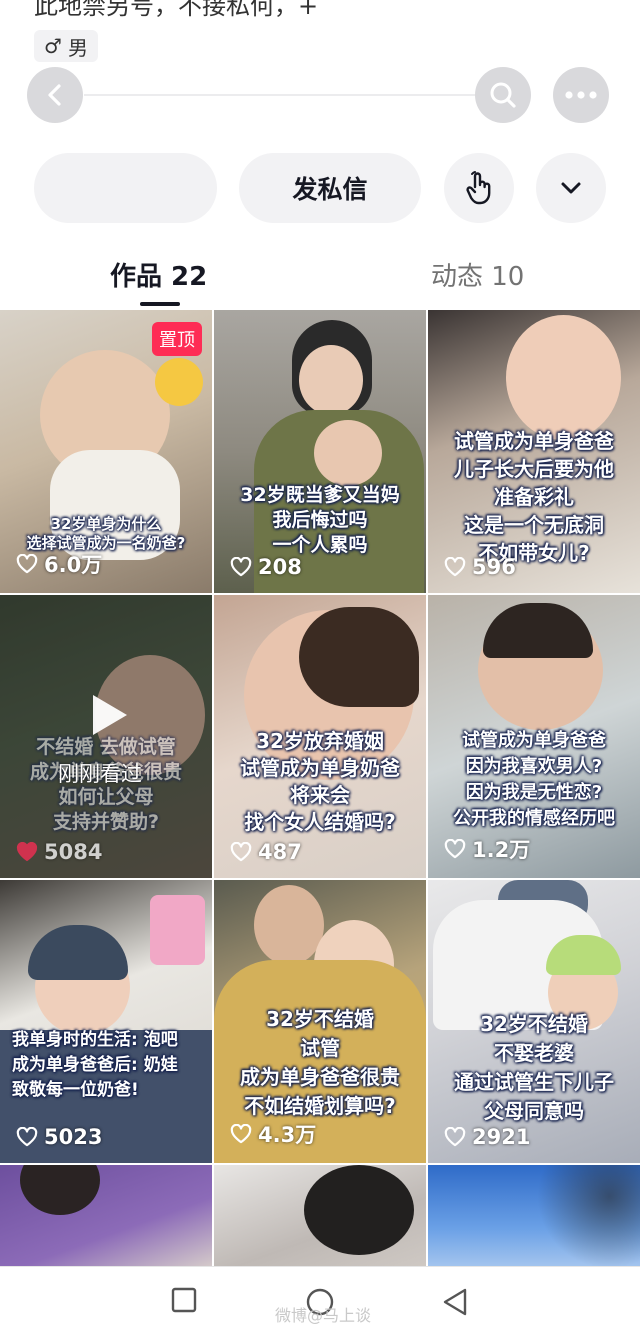  Describe the element at coordinates (320, 275) in the screenshot. I see `content-tabs: 作品 22 动态 10` at that location.